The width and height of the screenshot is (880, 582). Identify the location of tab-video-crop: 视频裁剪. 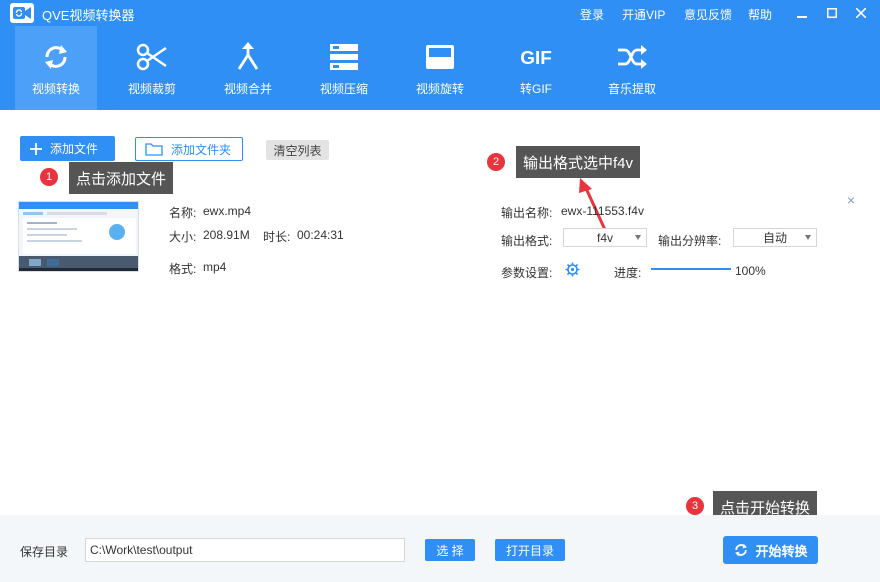
(152, 68).